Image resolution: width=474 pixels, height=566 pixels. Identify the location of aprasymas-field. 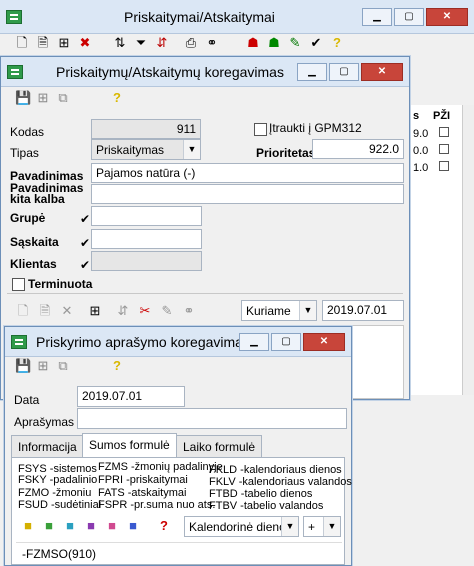
(212, 418).